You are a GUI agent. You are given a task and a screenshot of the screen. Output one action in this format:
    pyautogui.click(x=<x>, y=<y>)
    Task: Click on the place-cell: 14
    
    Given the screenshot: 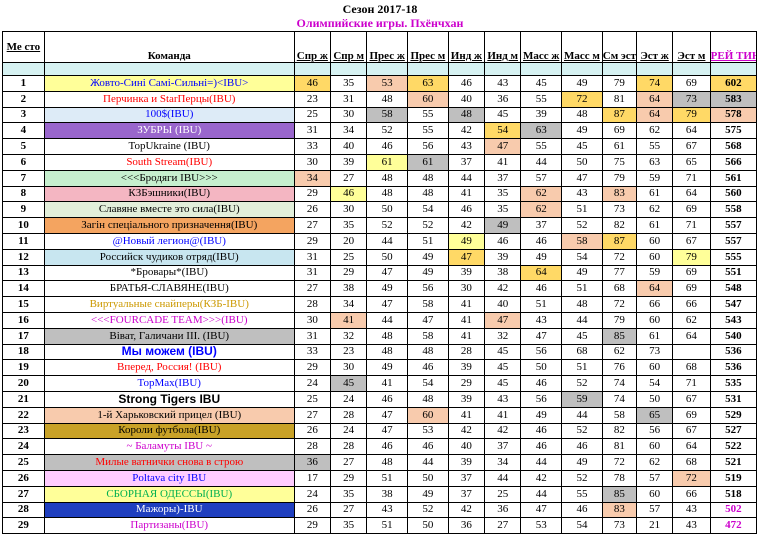 What is the action you would take?
    pyautogui.click(x=23, y=289)
    